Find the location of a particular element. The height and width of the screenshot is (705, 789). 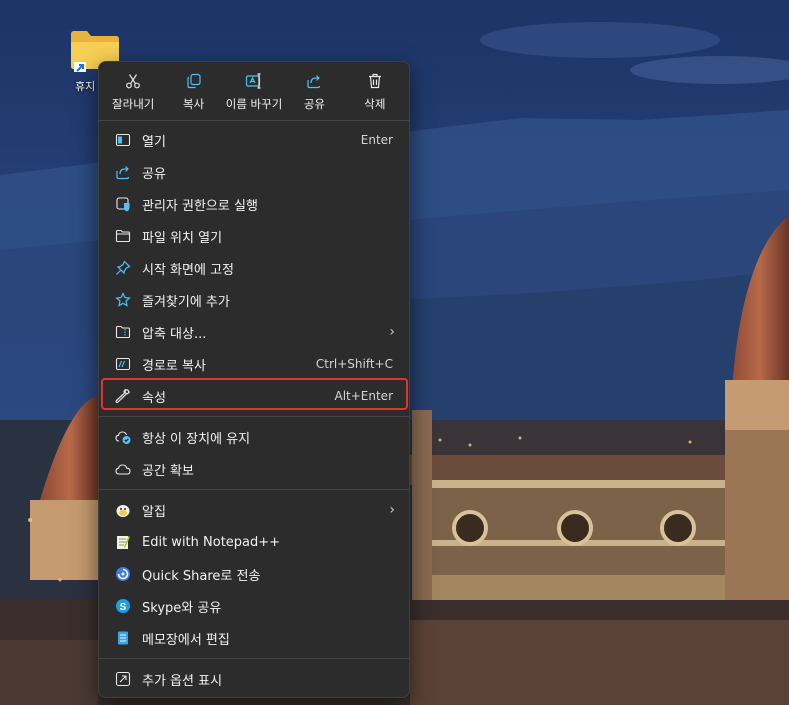

notepad-icon is located at coordinates (123, 638).